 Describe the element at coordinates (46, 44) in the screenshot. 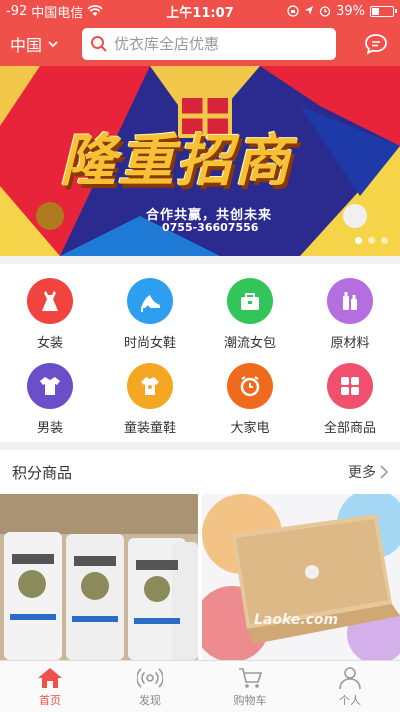

I see `city-selector: 中国` at that location.